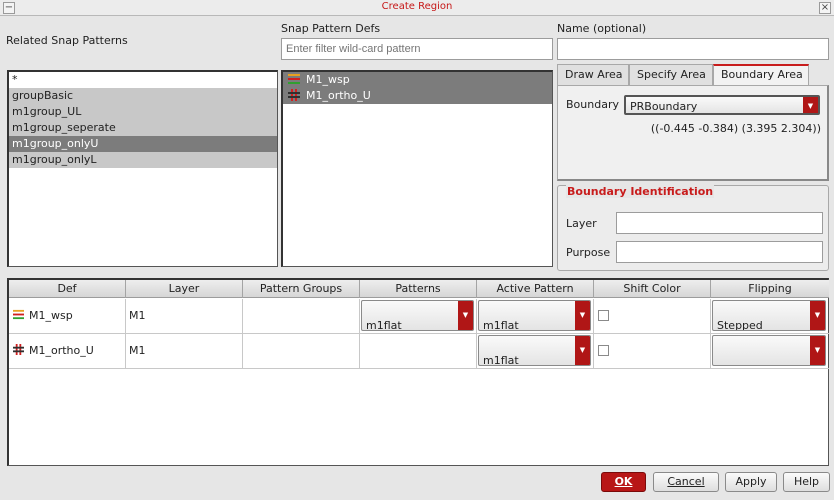 This screenshot has width=834, height=500. I want to click on window-title: Create Region, so click(417, 6).